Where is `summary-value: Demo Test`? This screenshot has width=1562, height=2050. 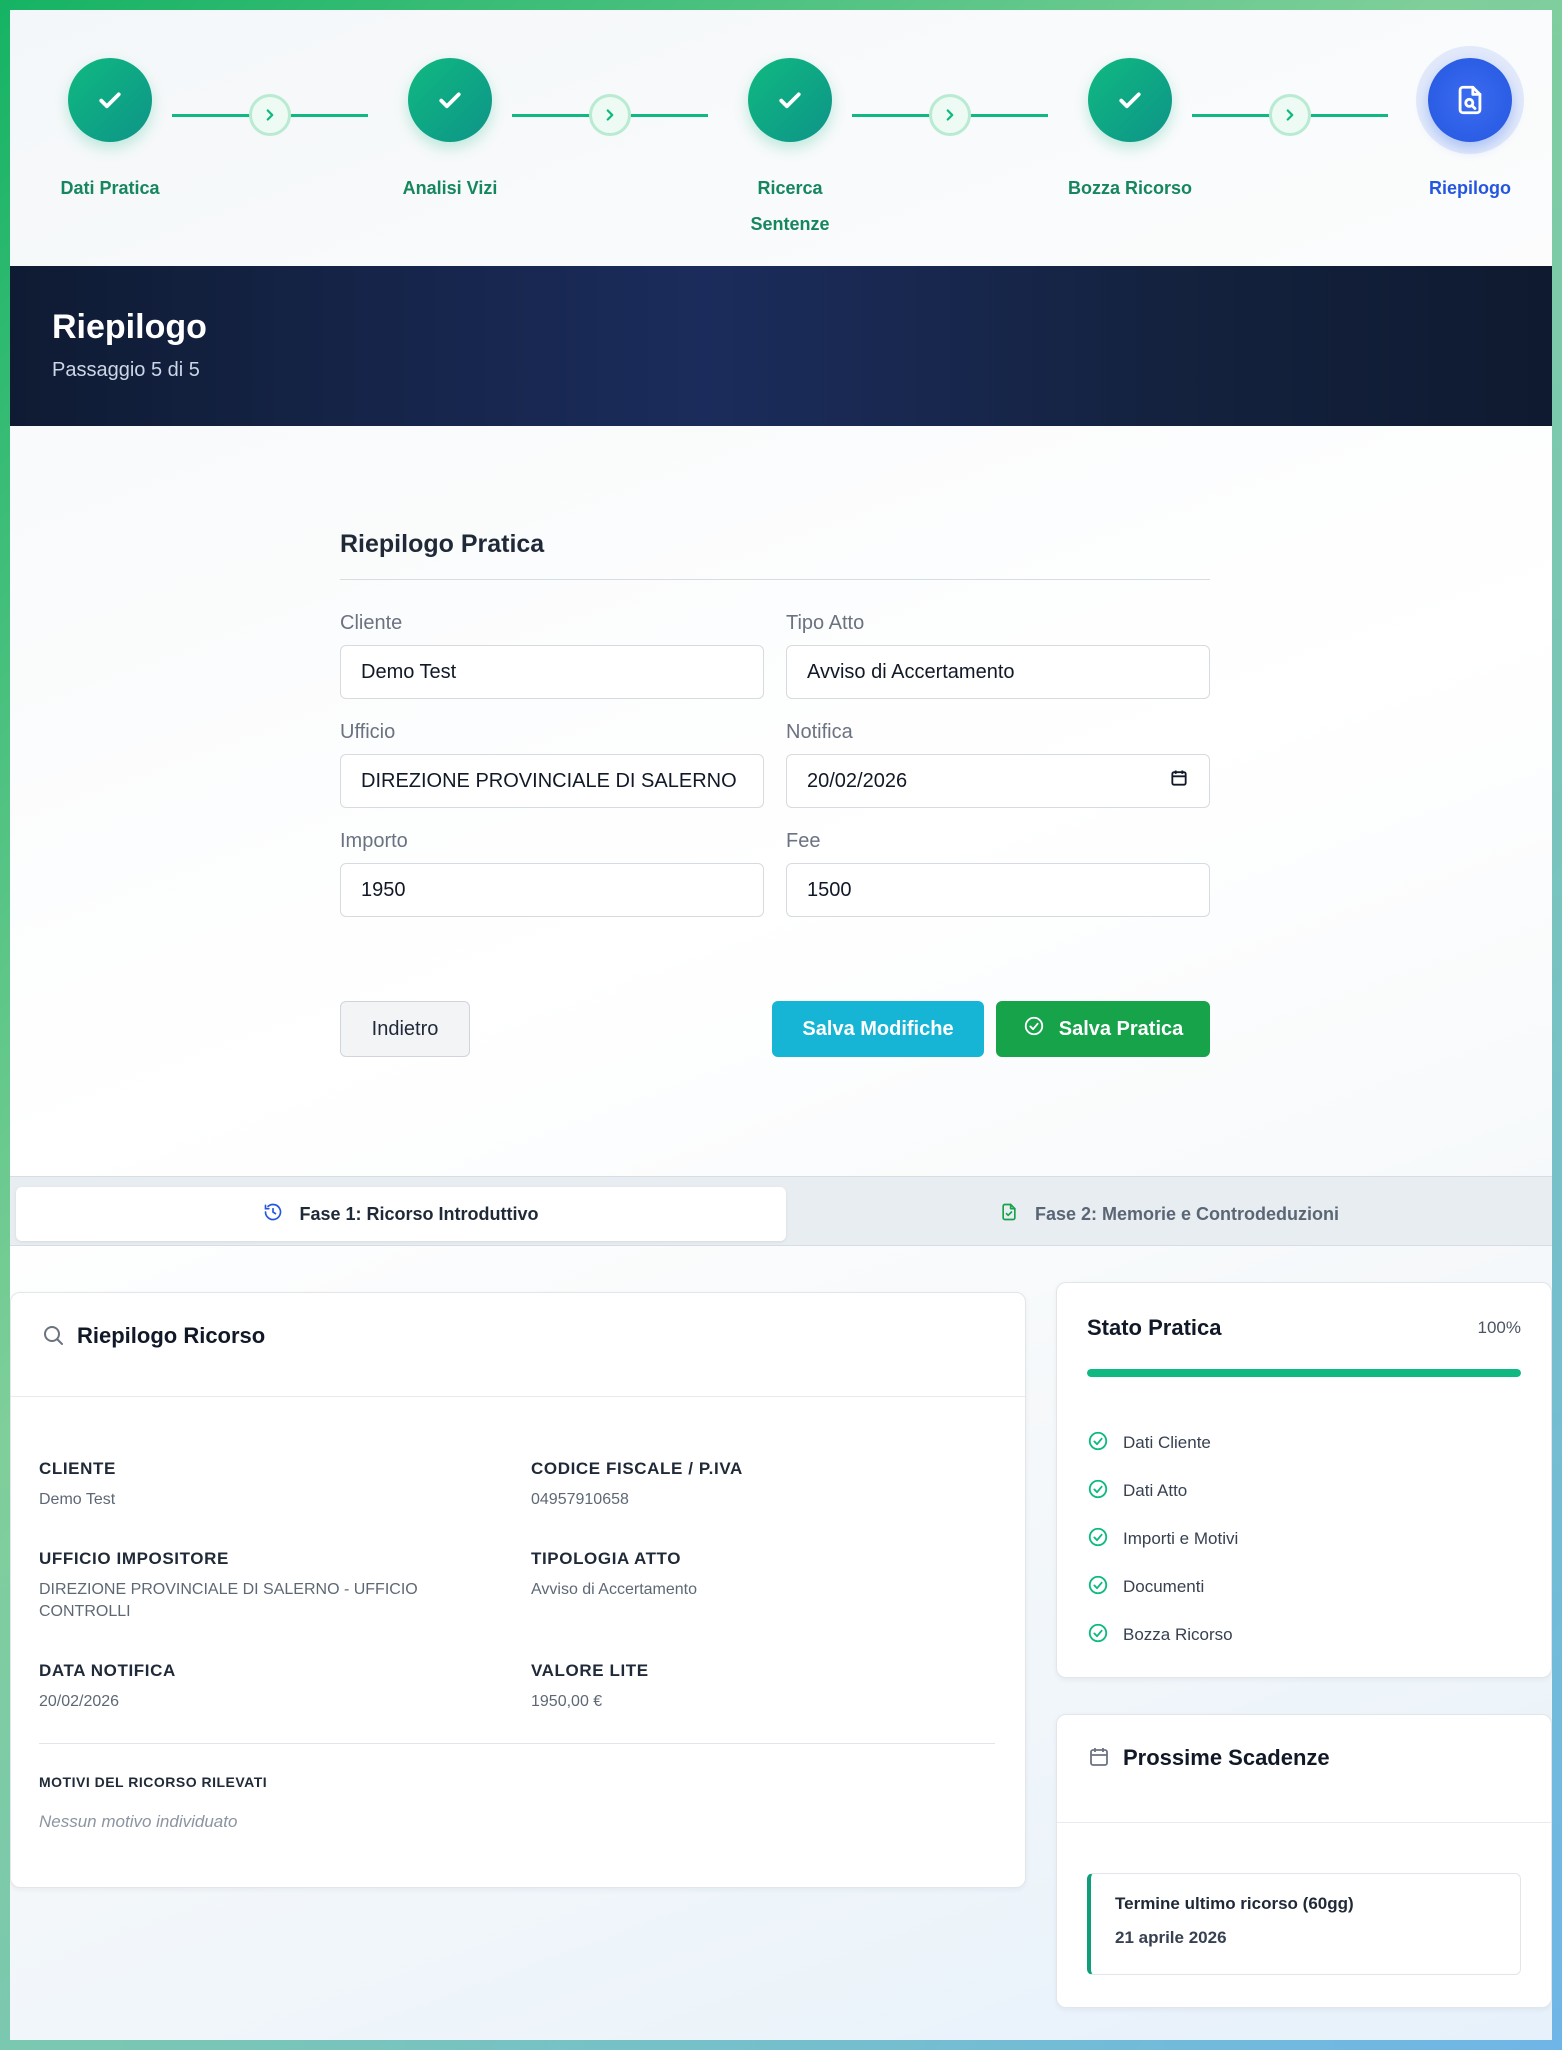
summary-value: Demo Test is located at coordinates (77, 1499).